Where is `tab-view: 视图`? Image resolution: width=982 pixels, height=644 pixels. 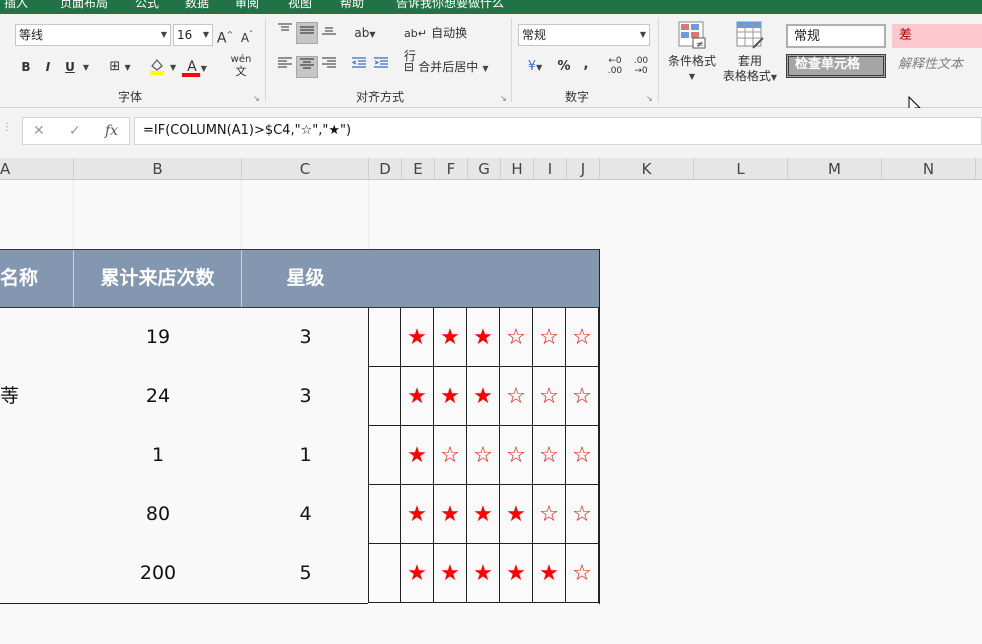 tab-view: 视图 is located at coordinates (300, 5).